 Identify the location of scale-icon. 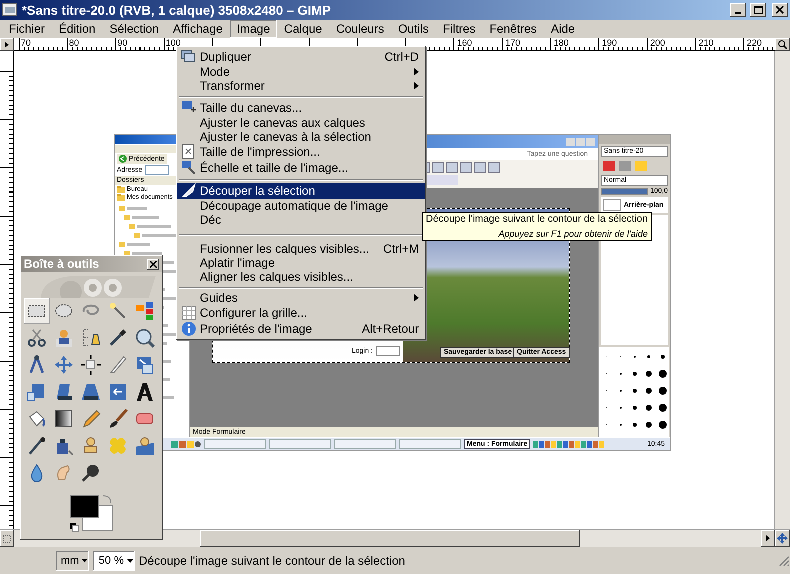
(188, 168).